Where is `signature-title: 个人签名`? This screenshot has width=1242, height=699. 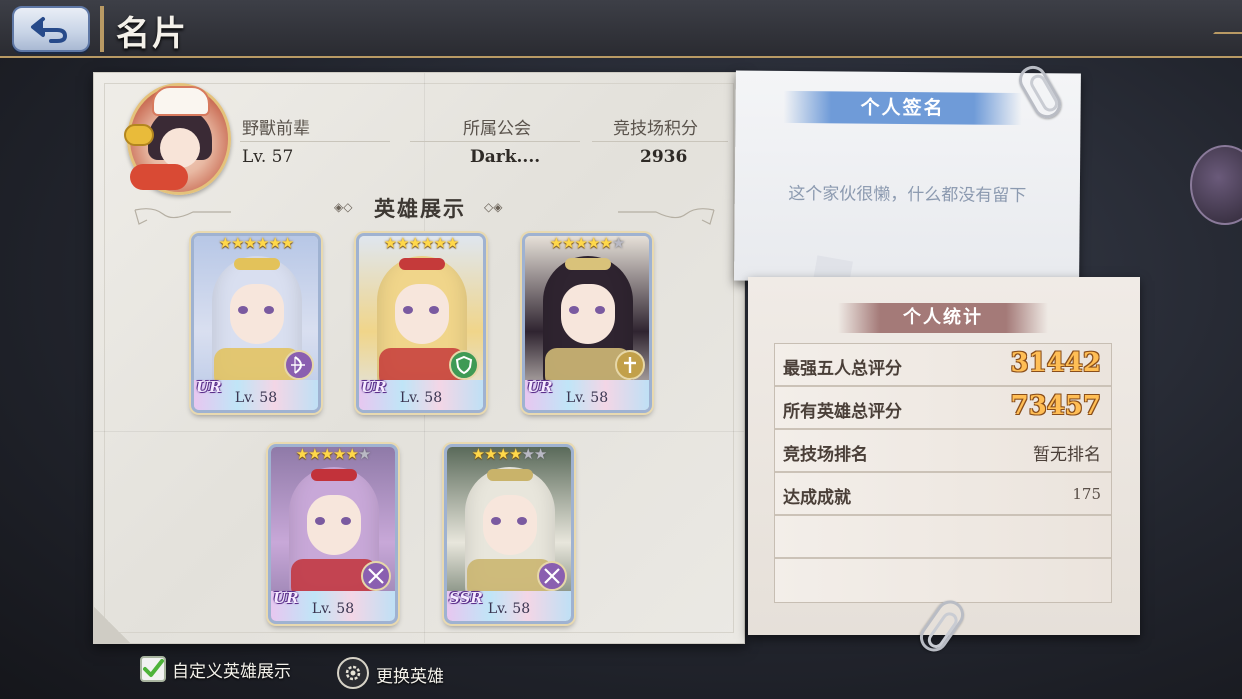
signature-title: 个人签名 is located at coordinates (902, 107).